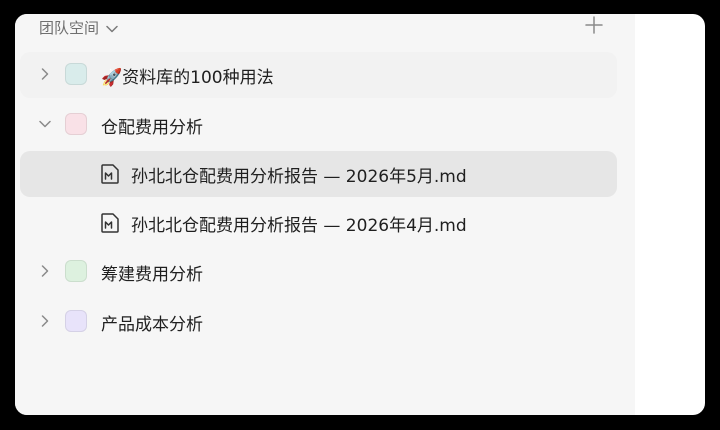 The image size is (720, 430). Describe the element at coordinates (318, 272) in the screenshot. I see `tree-item-setup-cost: 筹建费用分析` at that location.